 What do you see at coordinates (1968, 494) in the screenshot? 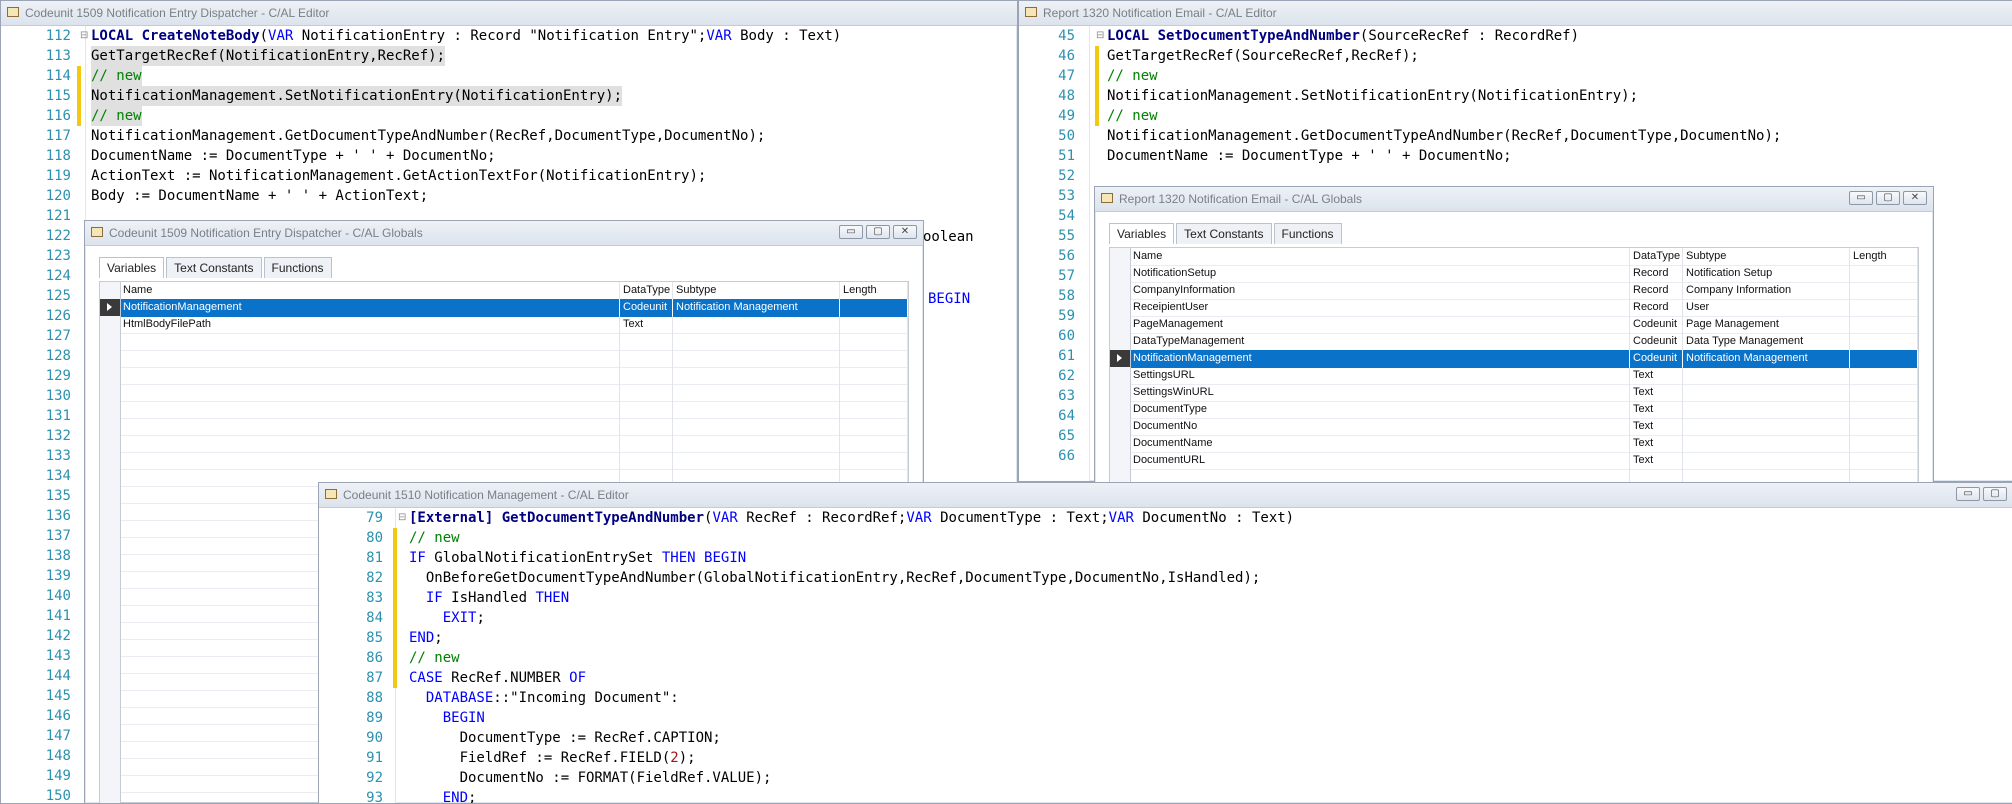
I see `minimize-icon: ▭` at bounding box center [1968, 494].